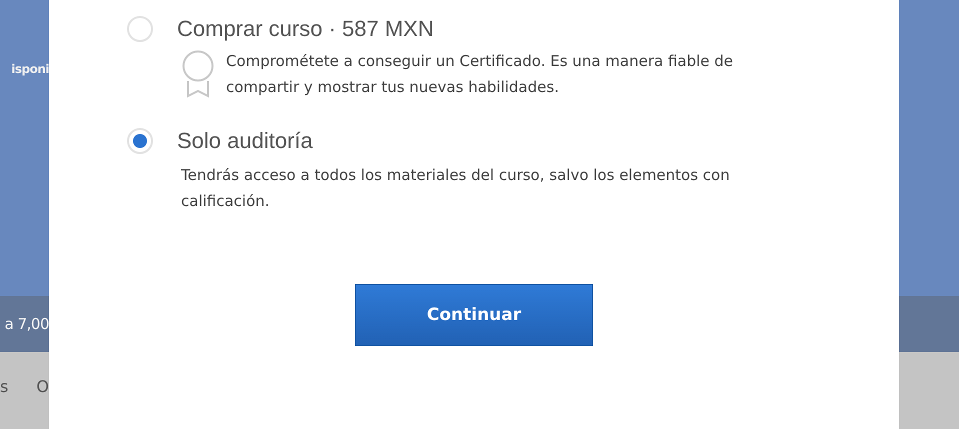  What do you see at coordinates (198, 74) in the screenshot?
I see `certificate-icon` at bounding box center [198, 74].